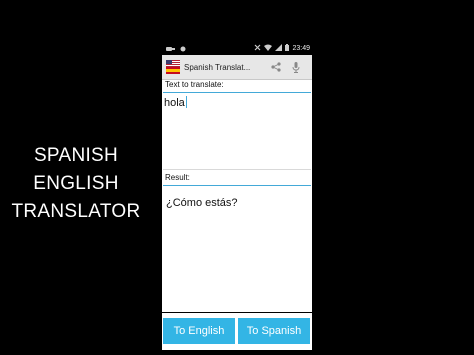  What do you see at coordinates (199, 331) in the screenshot?
I see `to-english-button: To English` at bounding box center [199, 331].